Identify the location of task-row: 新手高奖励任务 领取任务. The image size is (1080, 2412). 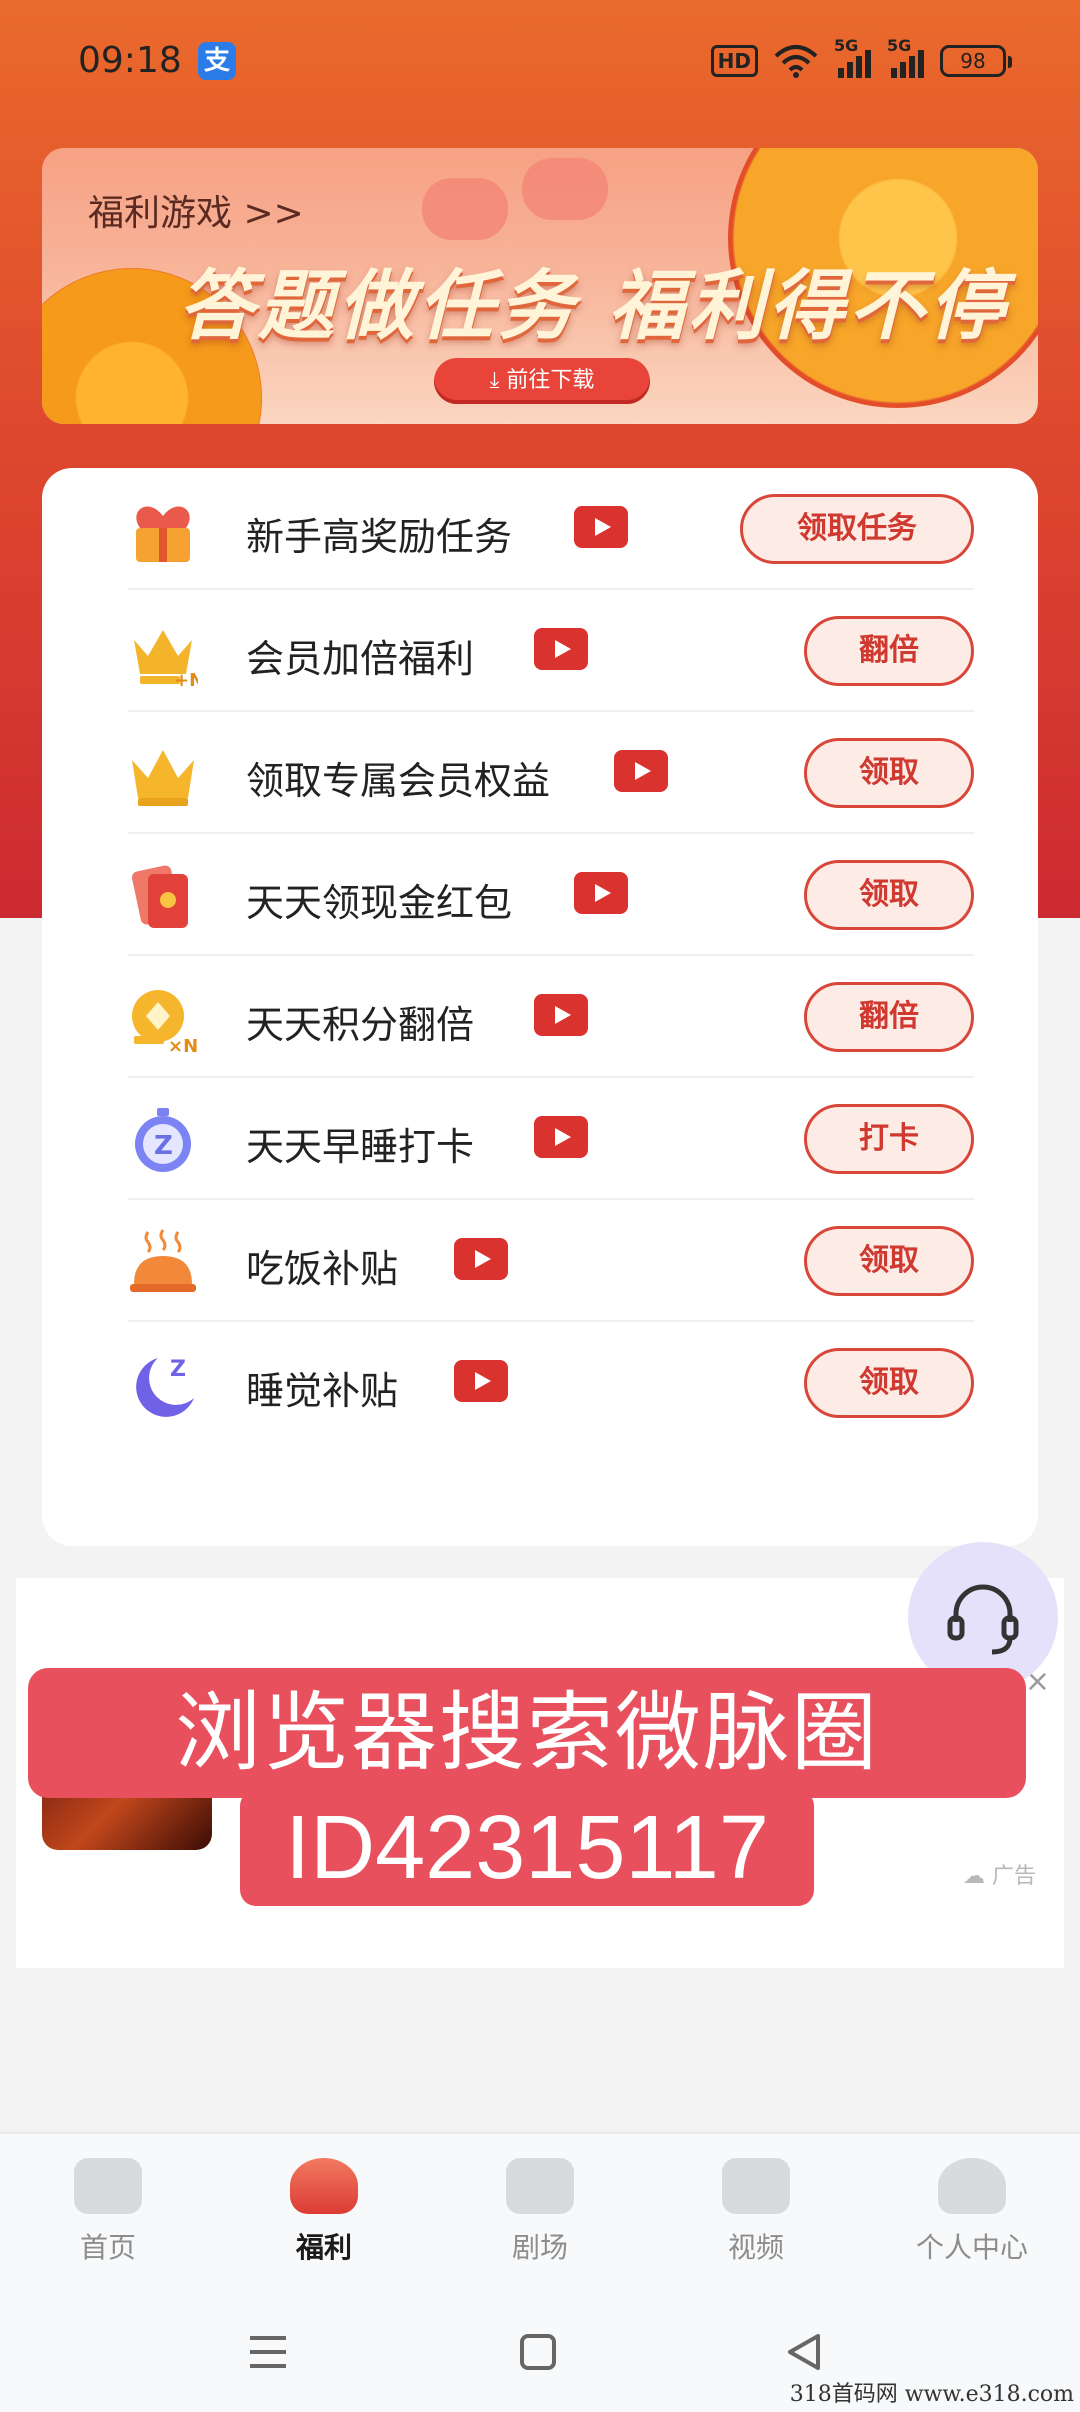
(551, 529).